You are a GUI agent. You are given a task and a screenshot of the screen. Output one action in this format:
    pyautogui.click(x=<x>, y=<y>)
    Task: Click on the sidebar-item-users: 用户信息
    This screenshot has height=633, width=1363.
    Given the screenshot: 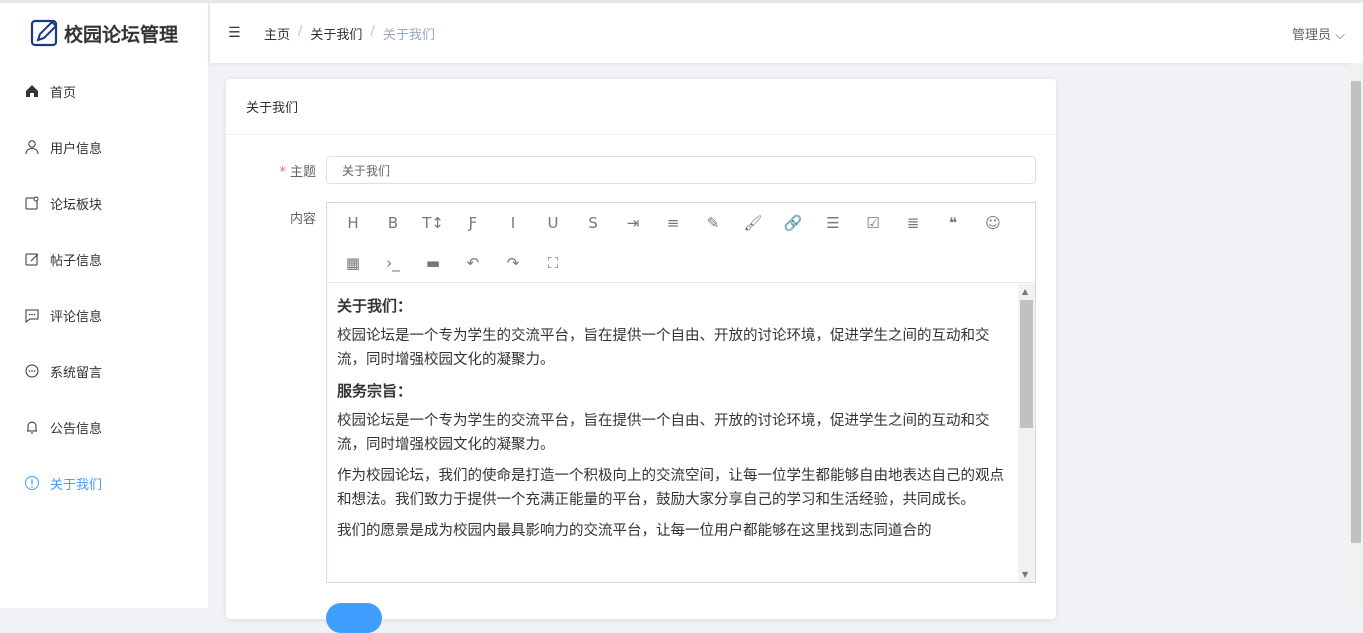 What is the action you would take?
    pyautogui.click(x=104, y=147)
    